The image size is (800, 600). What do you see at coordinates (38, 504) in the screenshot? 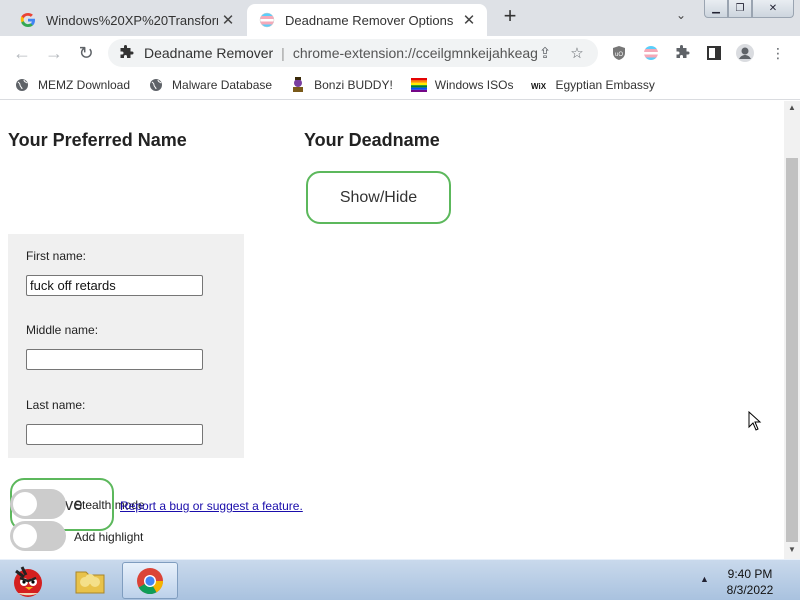
I see `stealth-mode-toggle` at bounding box center [38, 504].